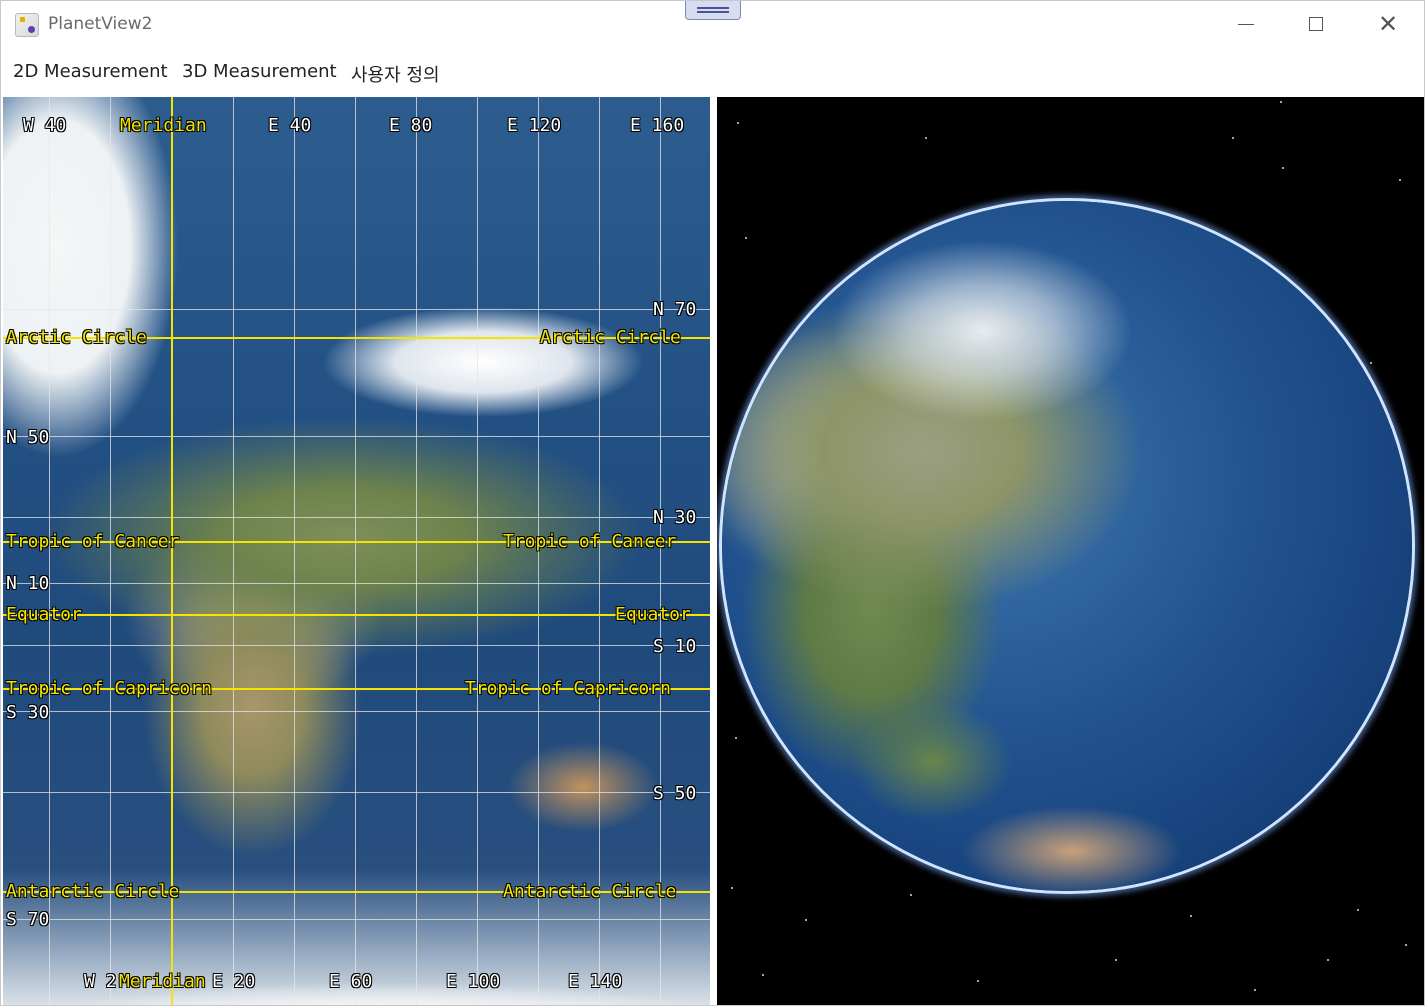  What do you see at coordinates (27, 25) in the screenshot?
I see `app-icon` at bounding box center [27, 25].